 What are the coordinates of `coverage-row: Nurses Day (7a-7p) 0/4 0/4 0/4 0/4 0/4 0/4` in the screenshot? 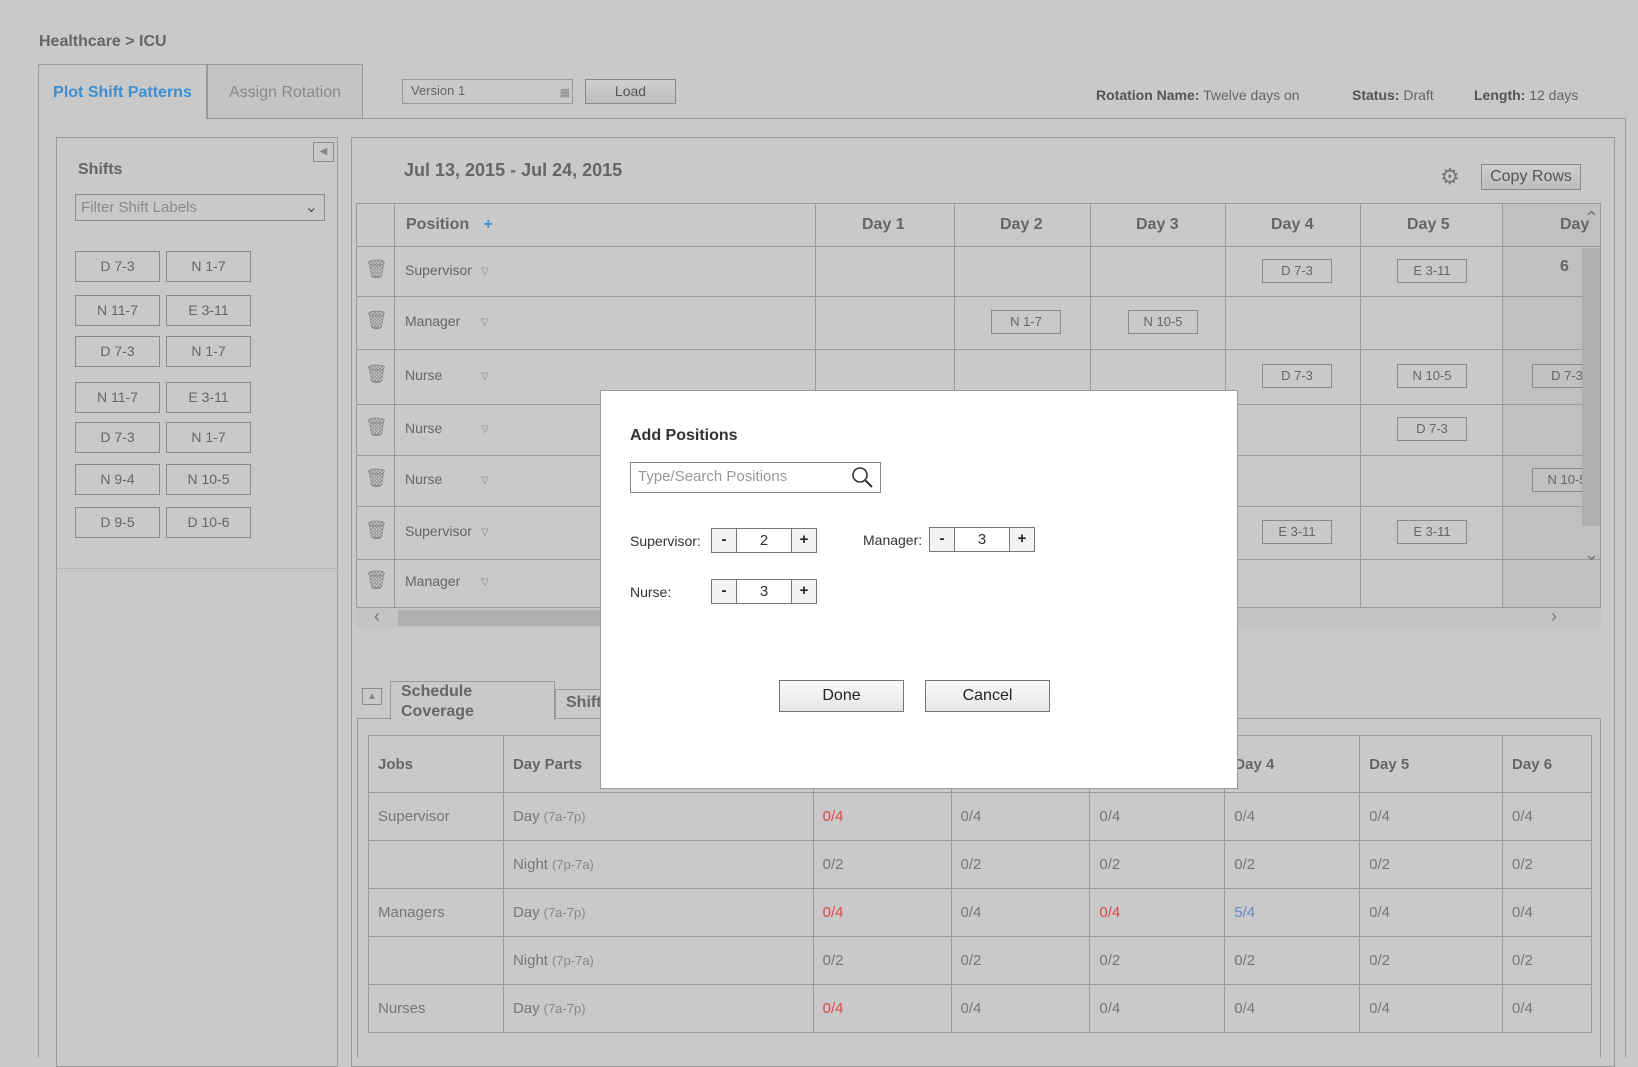 It's located at (980, 1008).